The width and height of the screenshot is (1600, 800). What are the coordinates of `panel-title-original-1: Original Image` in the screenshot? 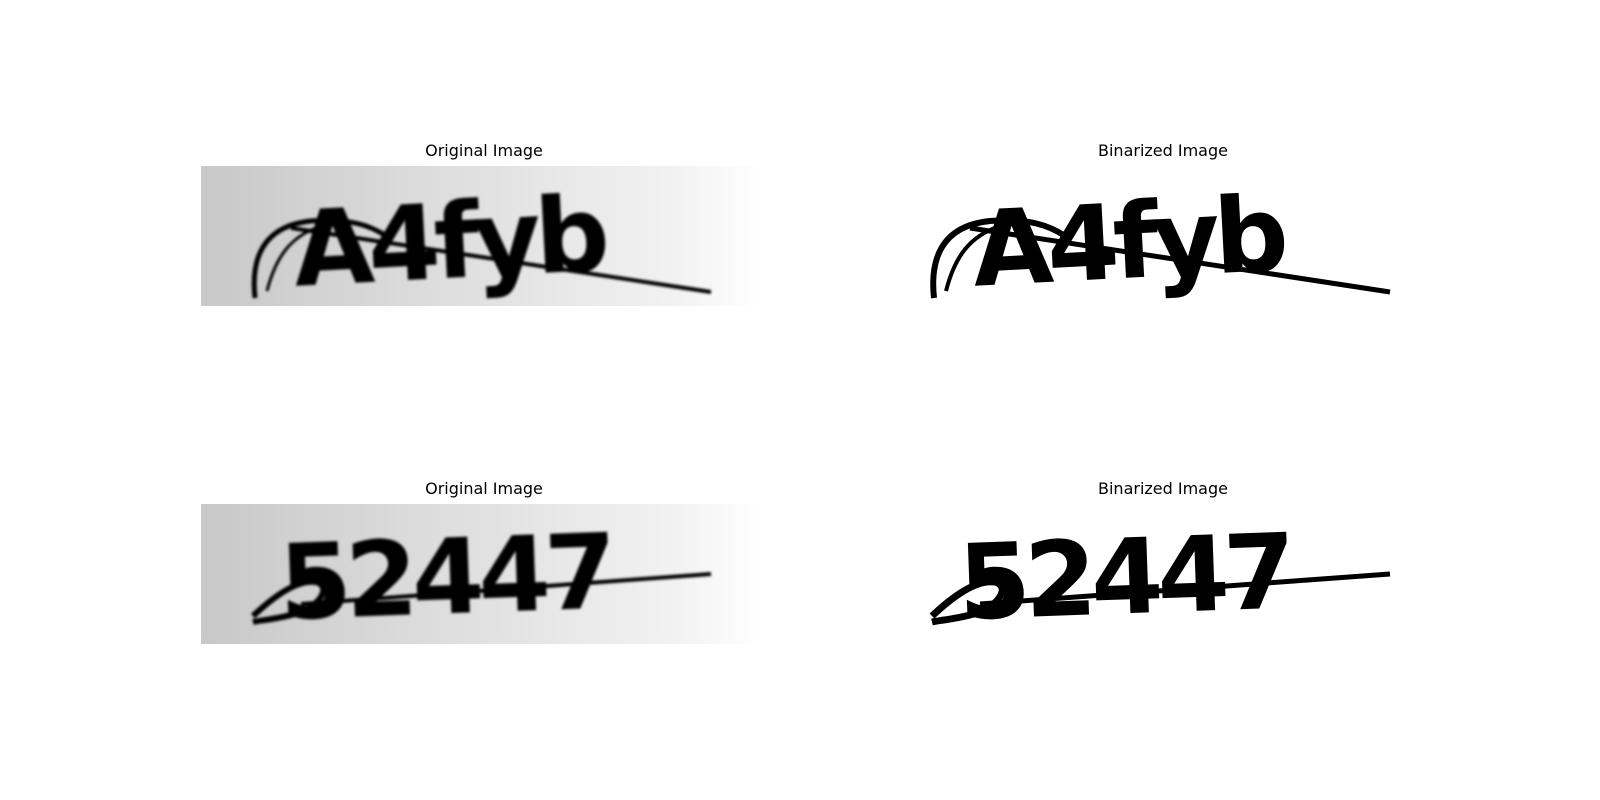 It's located at (484, 150).